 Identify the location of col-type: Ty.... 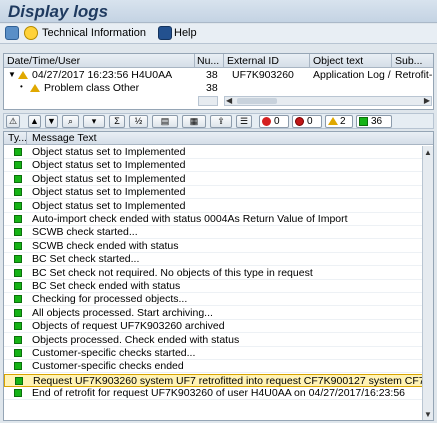
(17, 138).